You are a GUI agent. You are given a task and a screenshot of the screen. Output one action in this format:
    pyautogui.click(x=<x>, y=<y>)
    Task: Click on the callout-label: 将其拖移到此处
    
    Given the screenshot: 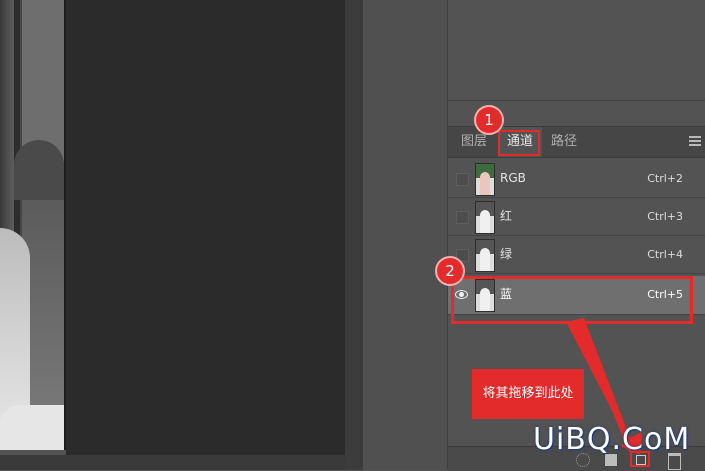 What is the action you would take?
    pyautogui.click(x=528, y=394)
    